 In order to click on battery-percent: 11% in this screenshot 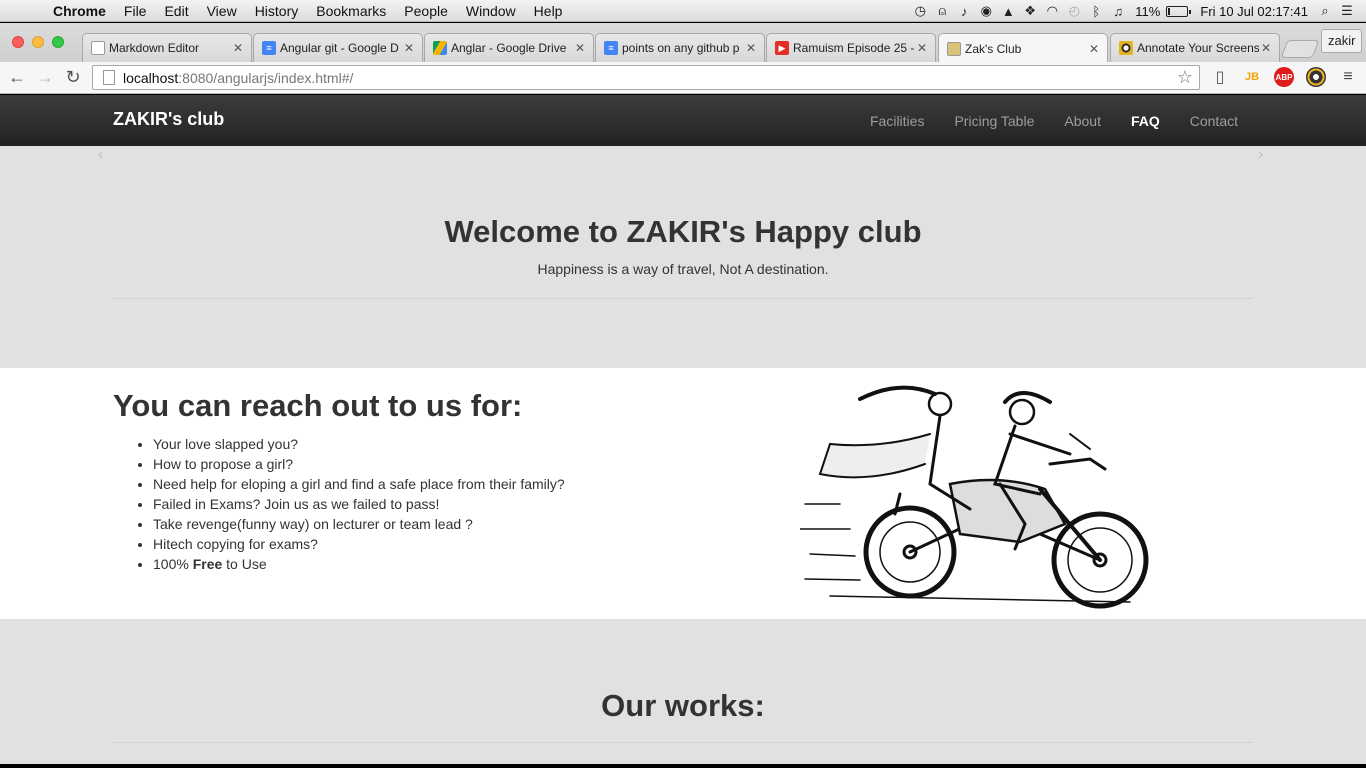, I will do `click(1147, 11)`.